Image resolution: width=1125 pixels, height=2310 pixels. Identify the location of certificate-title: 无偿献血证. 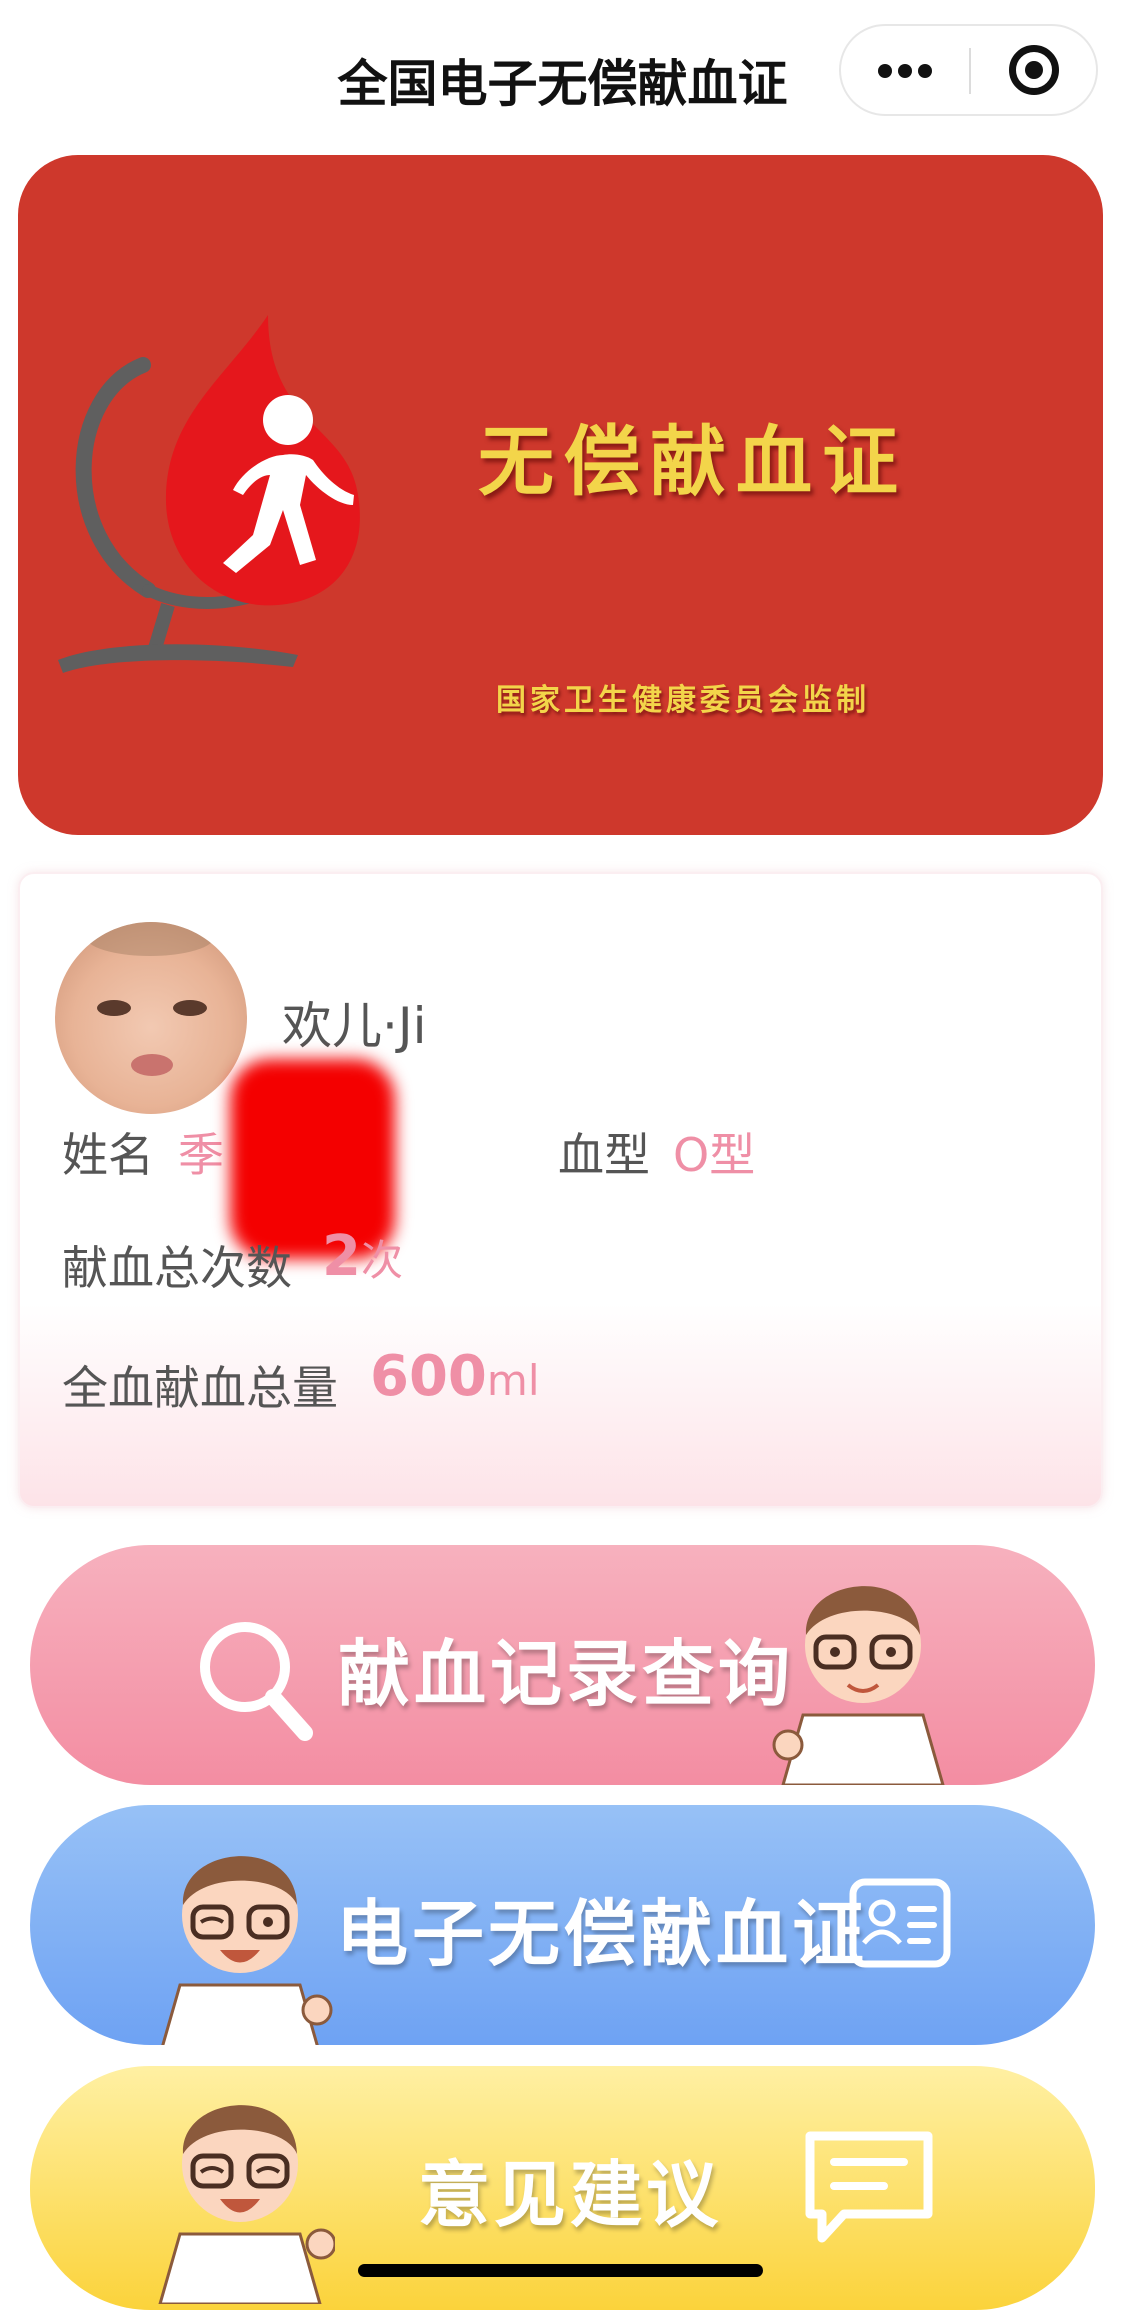
(693, 461).